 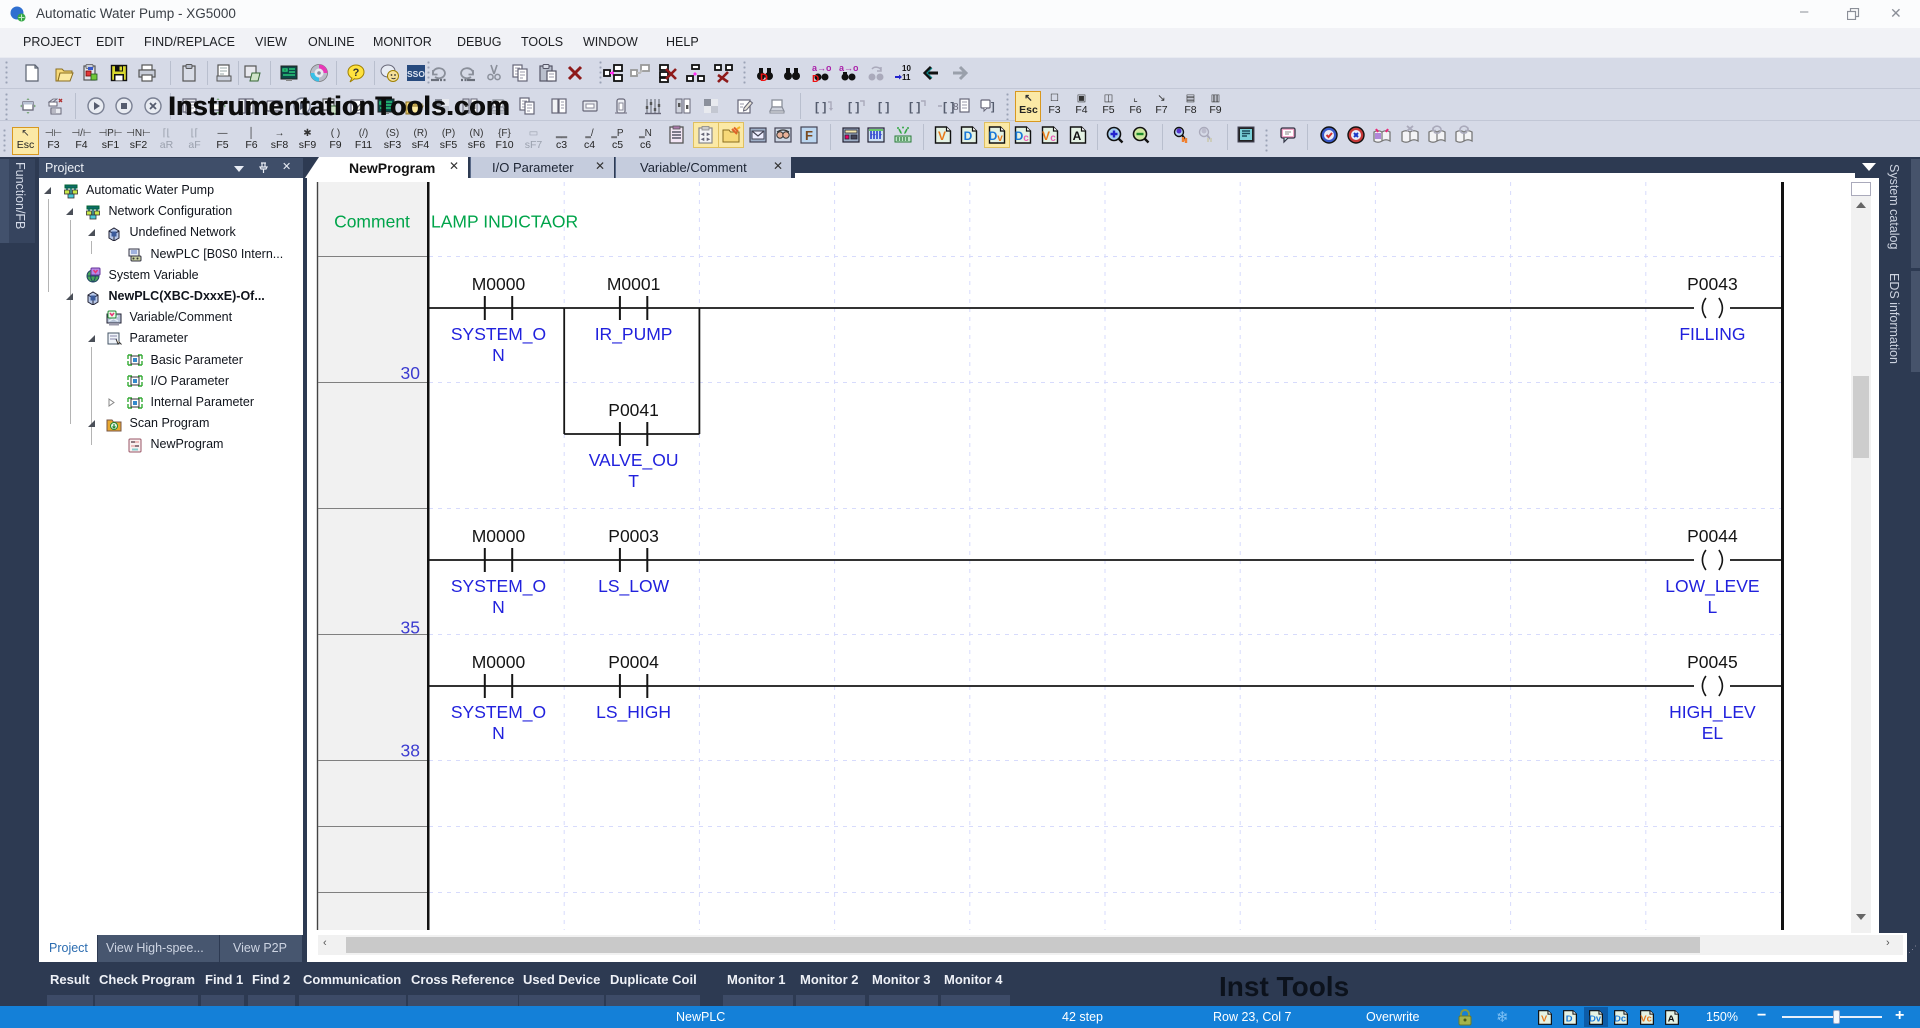 What do you see at coordinates (1645, 1019) in the screenshot?
I see `svg-text: Vc` at bounding box center [1645, 1019].